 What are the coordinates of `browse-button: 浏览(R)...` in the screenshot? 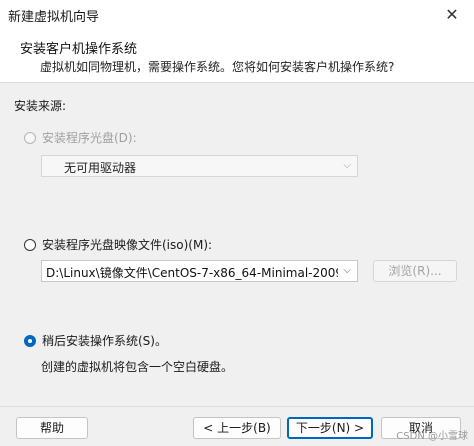 It's located at (415, 271).